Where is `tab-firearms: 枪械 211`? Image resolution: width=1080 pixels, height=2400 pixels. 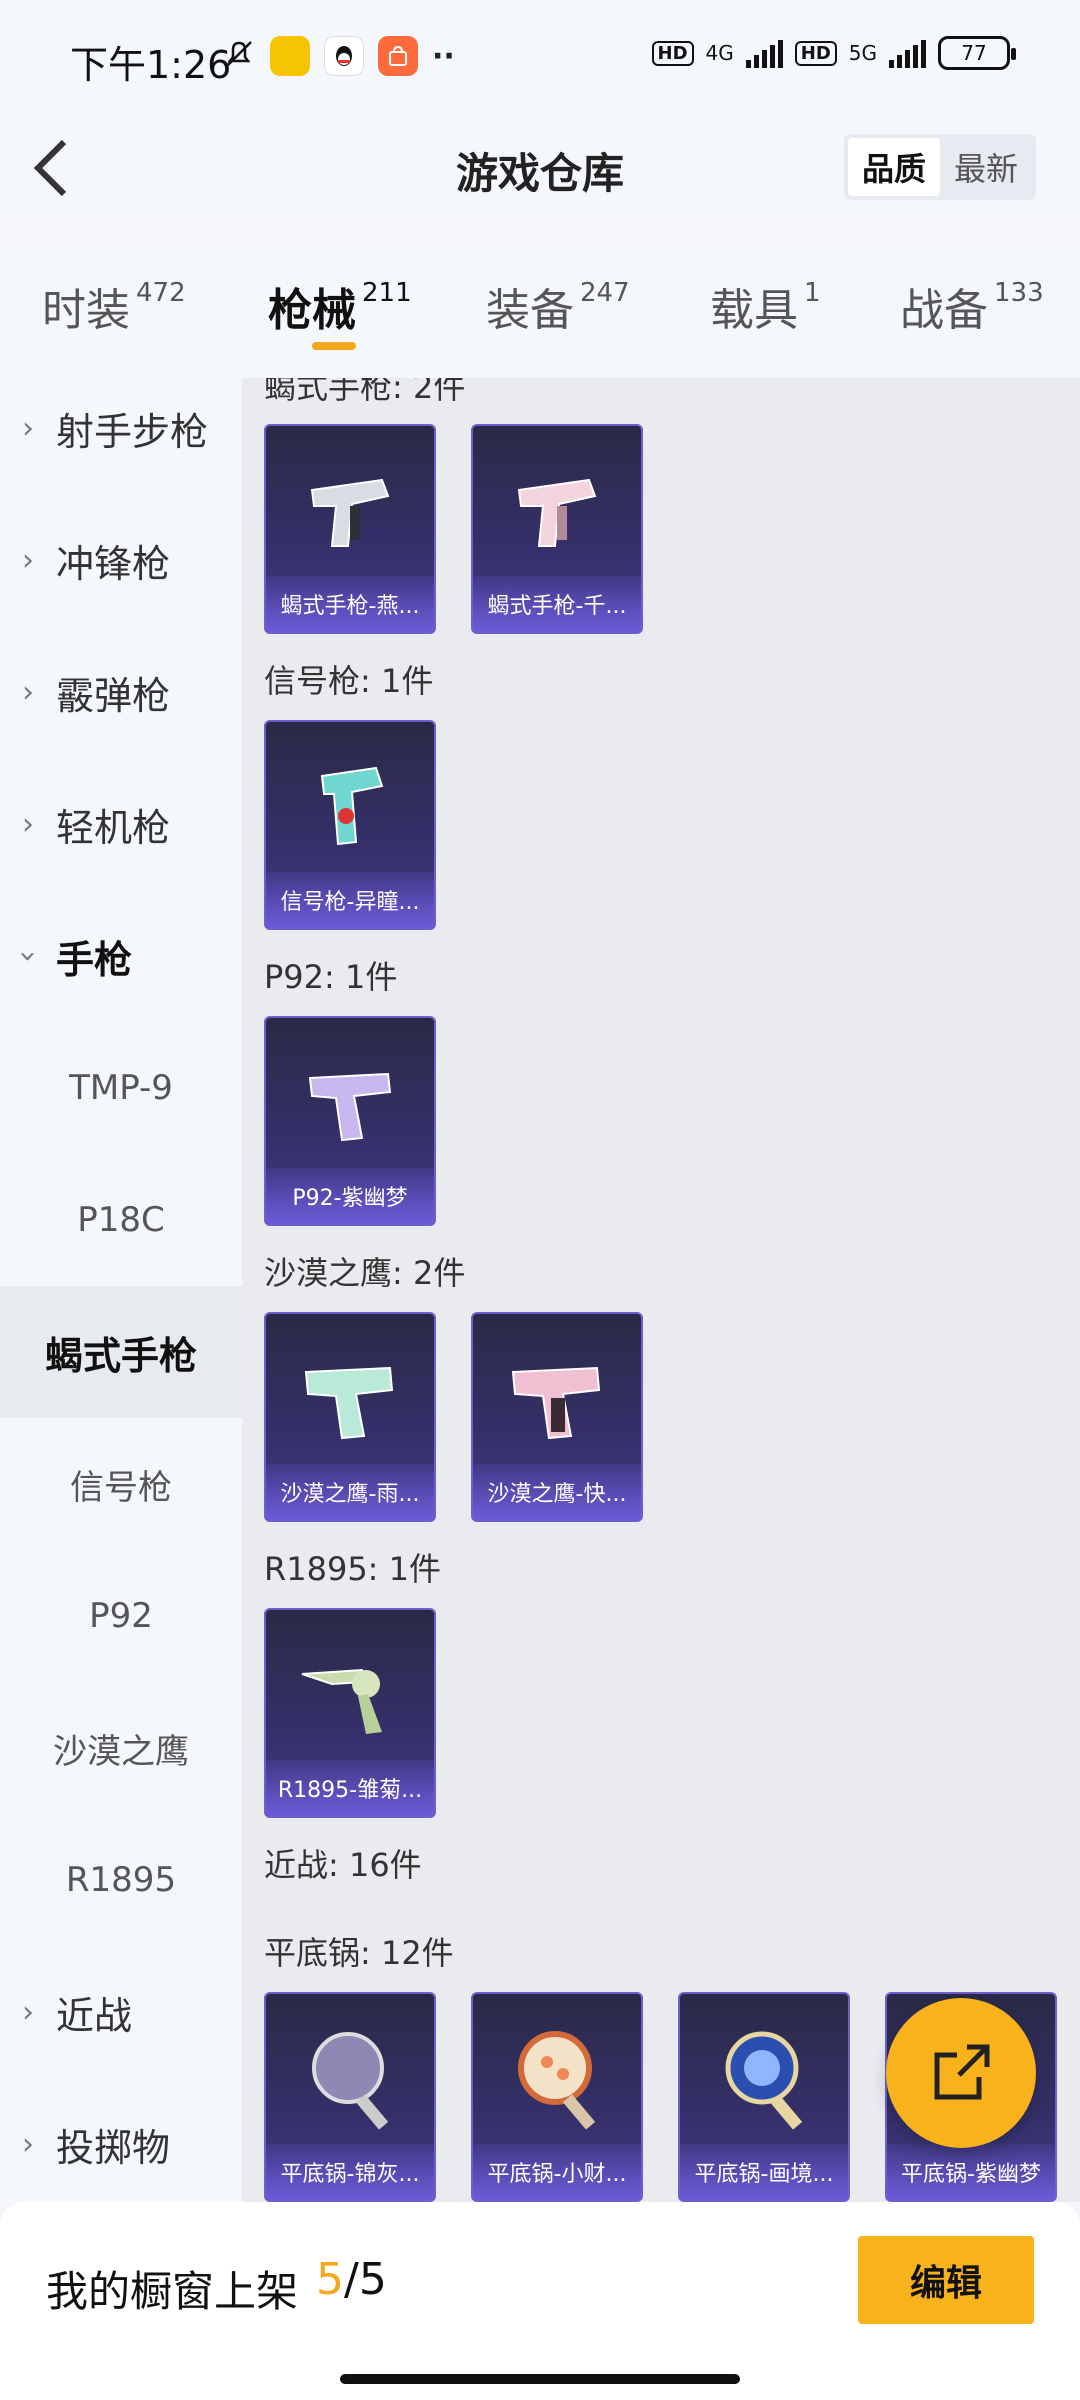 tab-firearms: 枪械 211 is located at coordinates (340, 306).